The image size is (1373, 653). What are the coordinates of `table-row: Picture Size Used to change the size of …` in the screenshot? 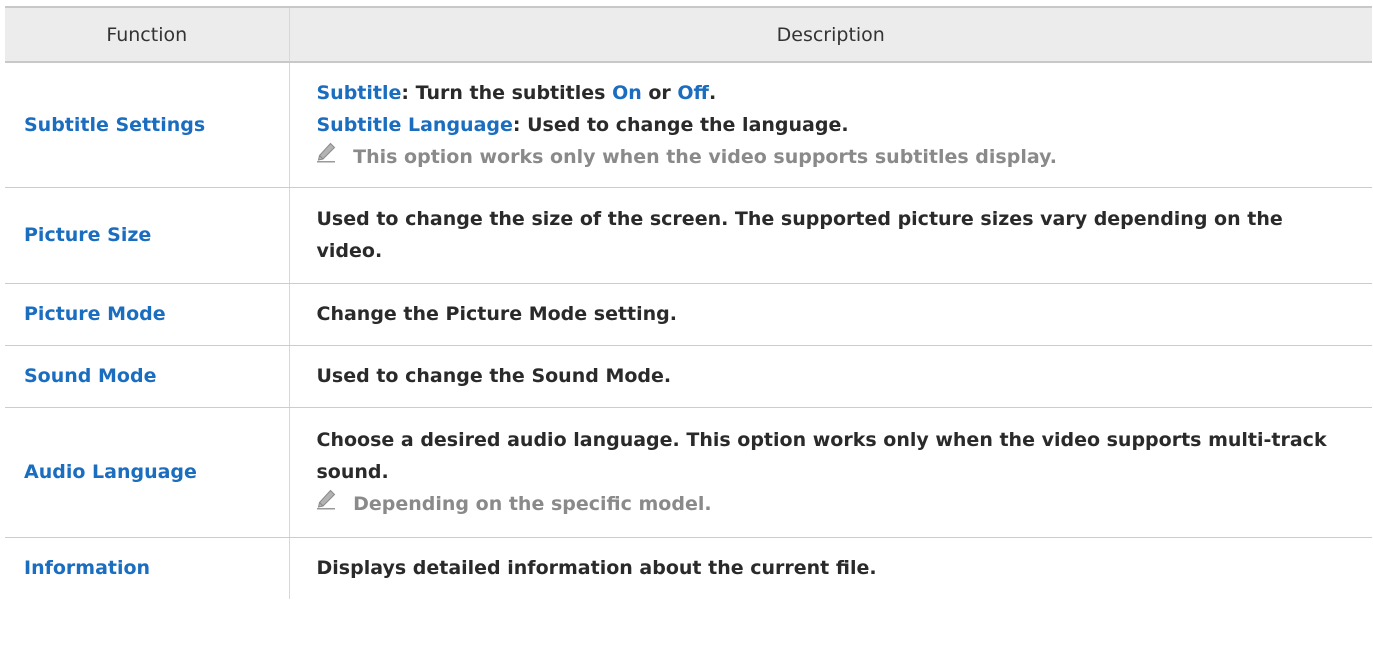 It's located at (688, 235).